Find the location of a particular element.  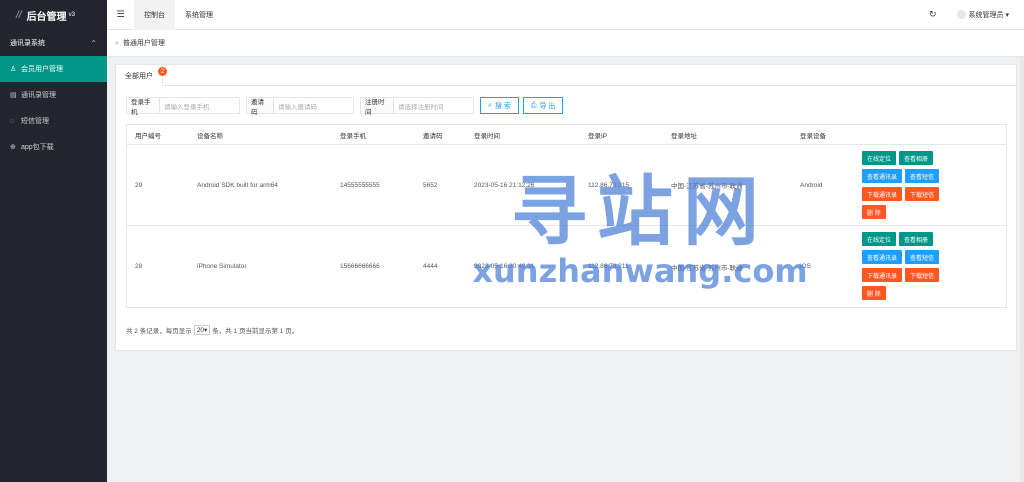

column-header: 用户编号 is located at coordinates (148, 136).